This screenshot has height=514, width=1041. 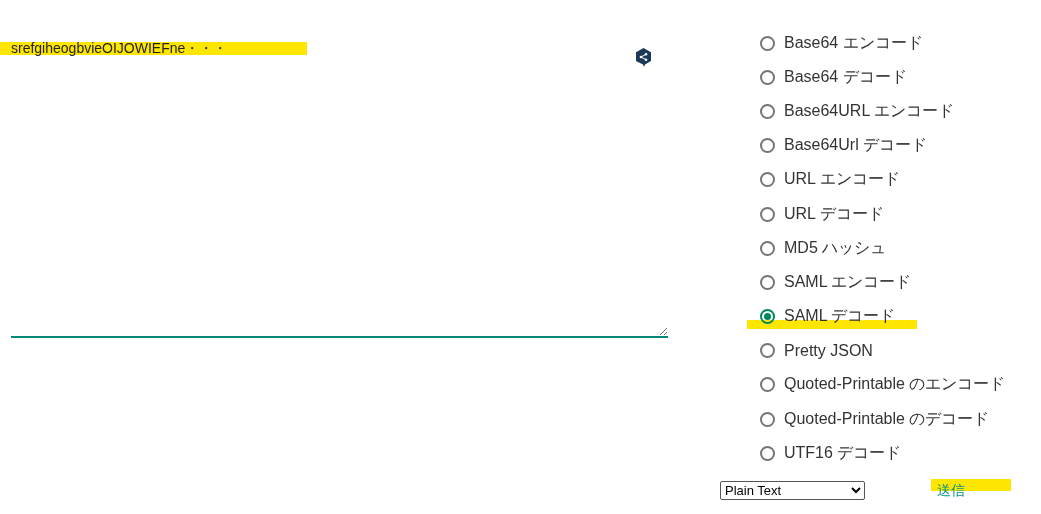 What do you see at coordinates (887, 418) in the screenshot?
I see `option-label: Quoted-Printable のデコード` at bounding box center [887, 418].